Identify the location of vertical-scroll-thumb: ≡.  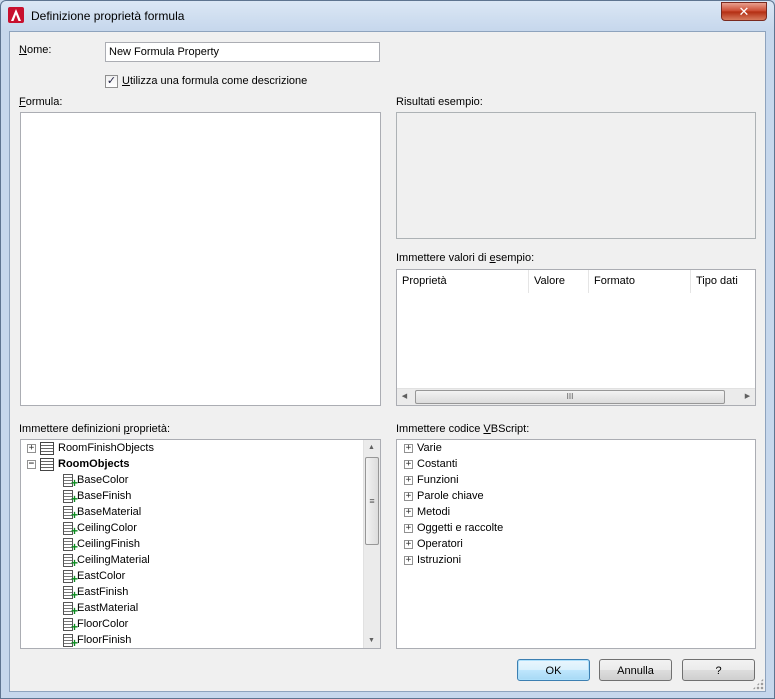
(372, 501).